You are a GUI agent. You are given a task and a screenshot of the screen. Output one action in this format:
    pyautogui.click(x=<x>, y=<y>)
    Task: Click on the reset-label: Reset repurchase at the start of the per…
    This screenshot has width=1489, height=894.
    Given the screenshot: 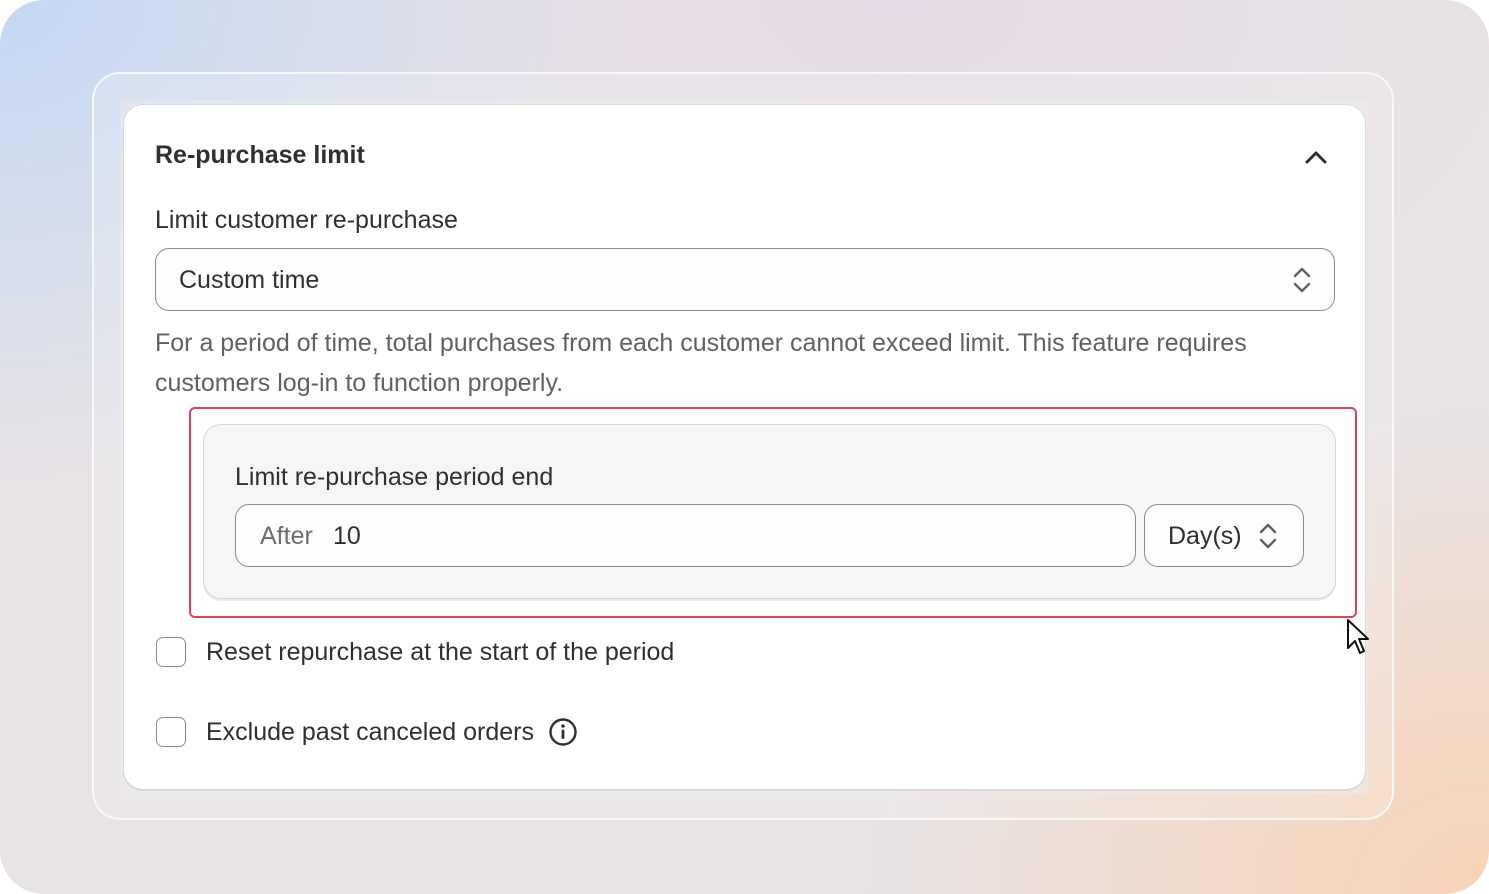 What is the action you would take?
    pyautogui.click(x=440, y=651)
    